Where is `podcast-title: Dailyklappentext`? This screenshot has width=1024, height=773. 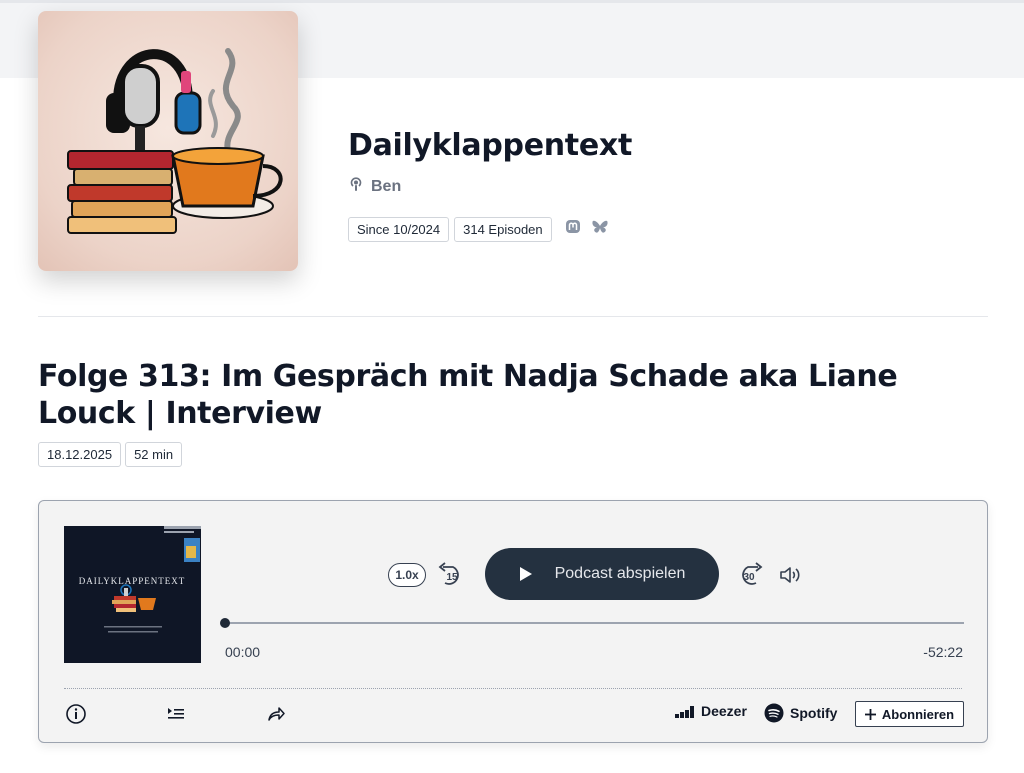
podcast-title: Dailyklappentext is located at coordinates (490, 145).